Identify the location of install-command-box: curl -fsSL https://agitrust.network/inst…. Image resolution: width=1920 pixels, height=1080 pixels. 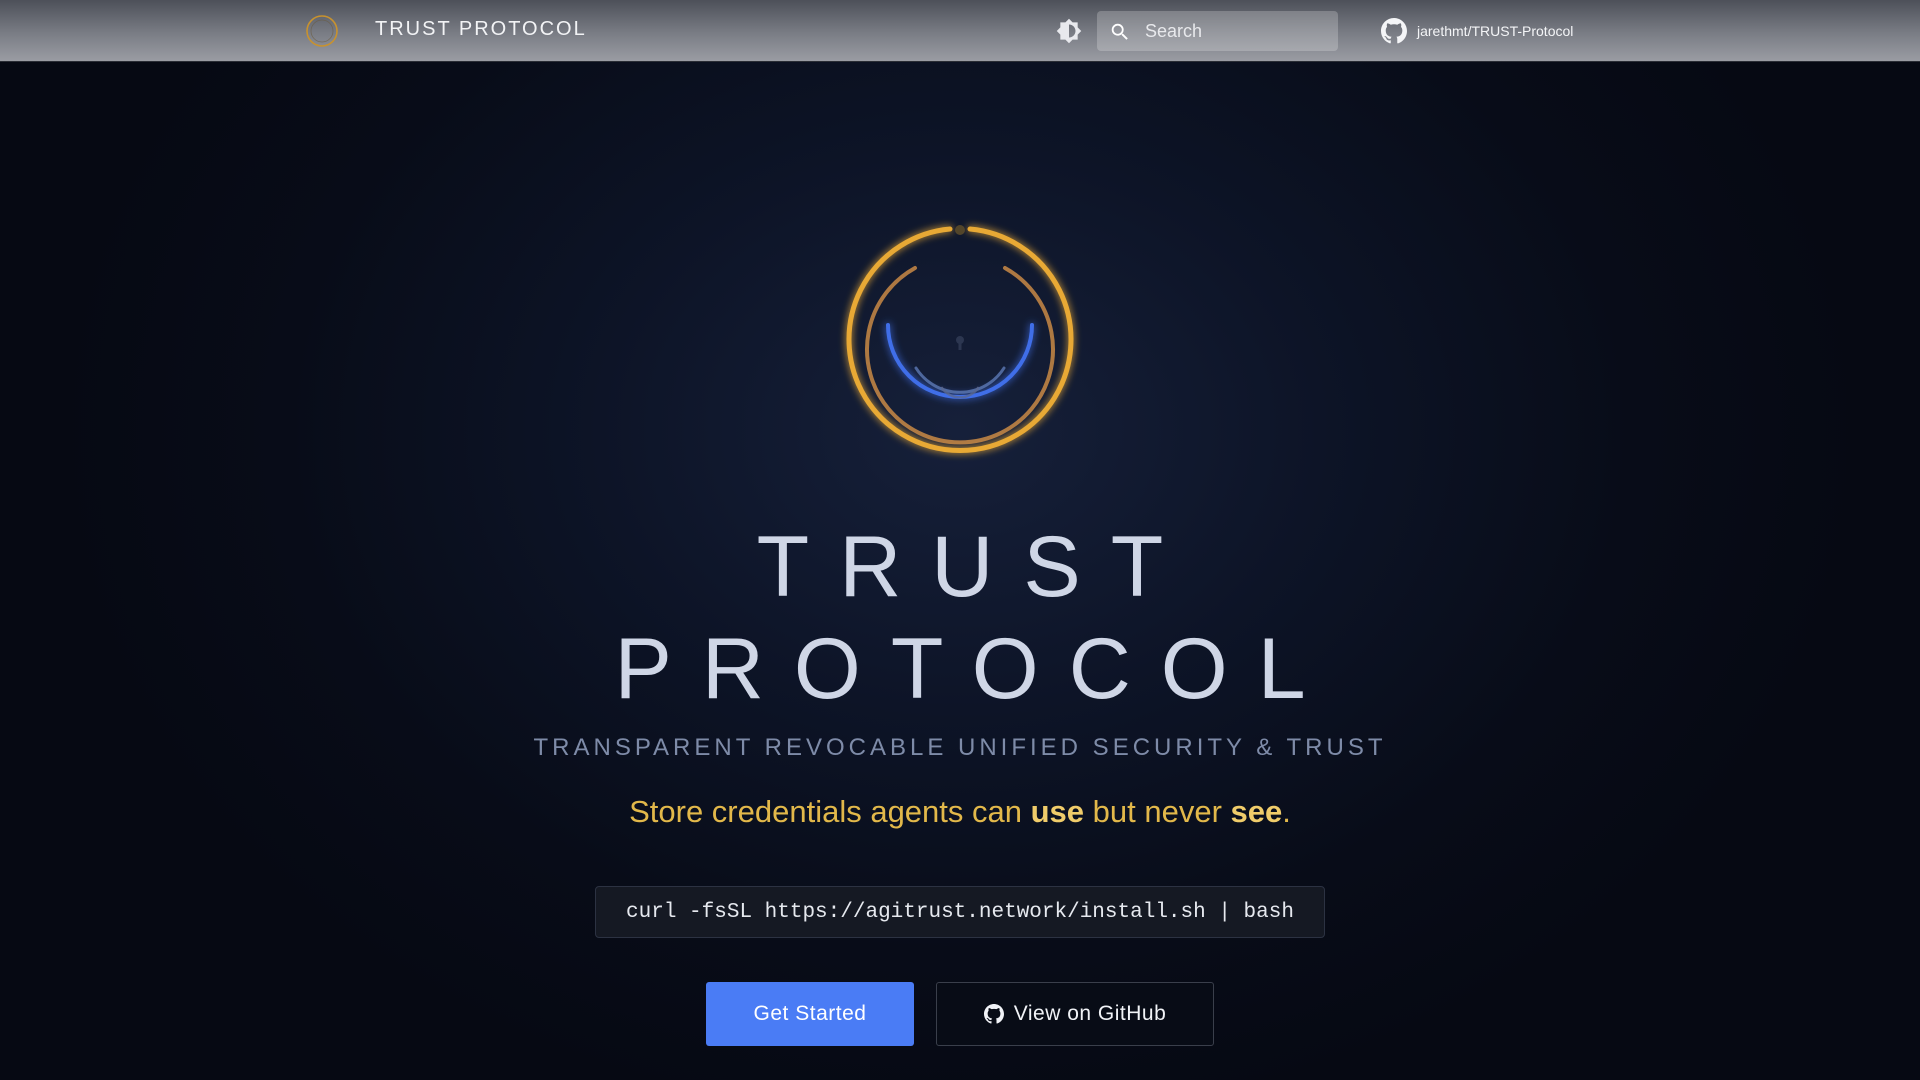
(960, 912).